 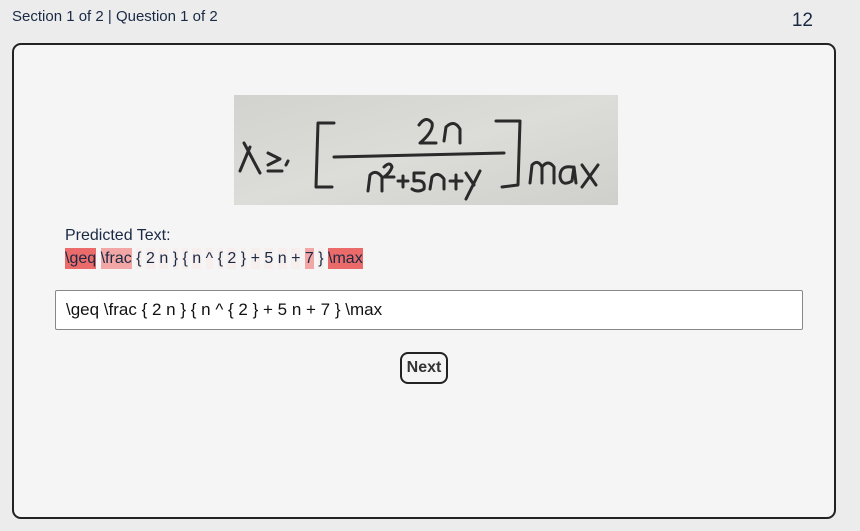 I want to click on next-button: Next, so click(x=424, y=368).